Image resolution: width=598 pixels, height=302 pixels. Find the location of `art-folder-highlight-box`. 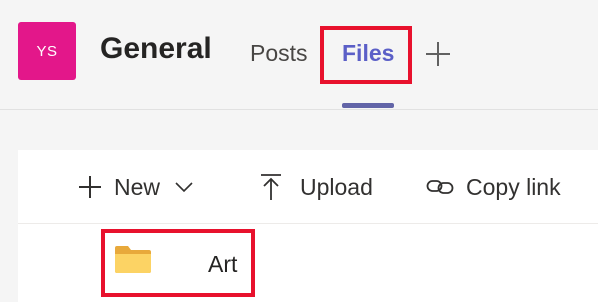

art-folder-highlight-box is located at coordinates (178, 263).